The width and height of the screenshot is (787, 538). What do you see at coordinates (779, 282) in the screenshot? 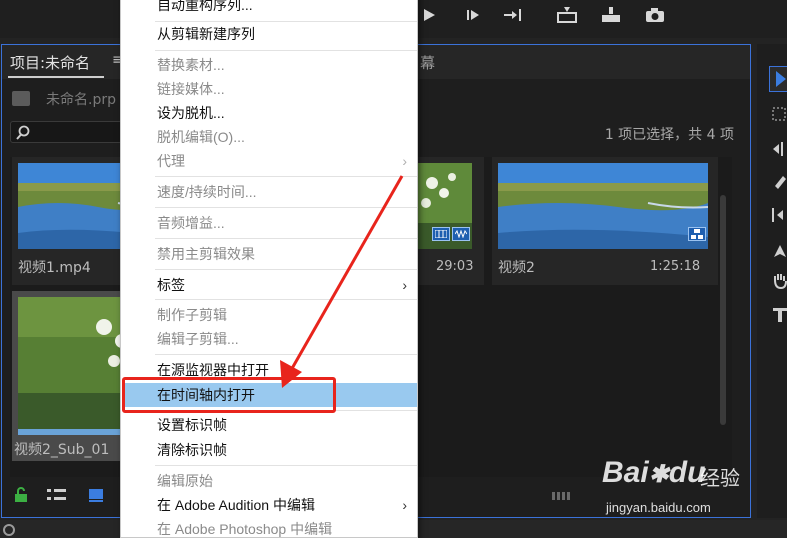
I see `hand-tool-icon` at bounding box center [779, 282].